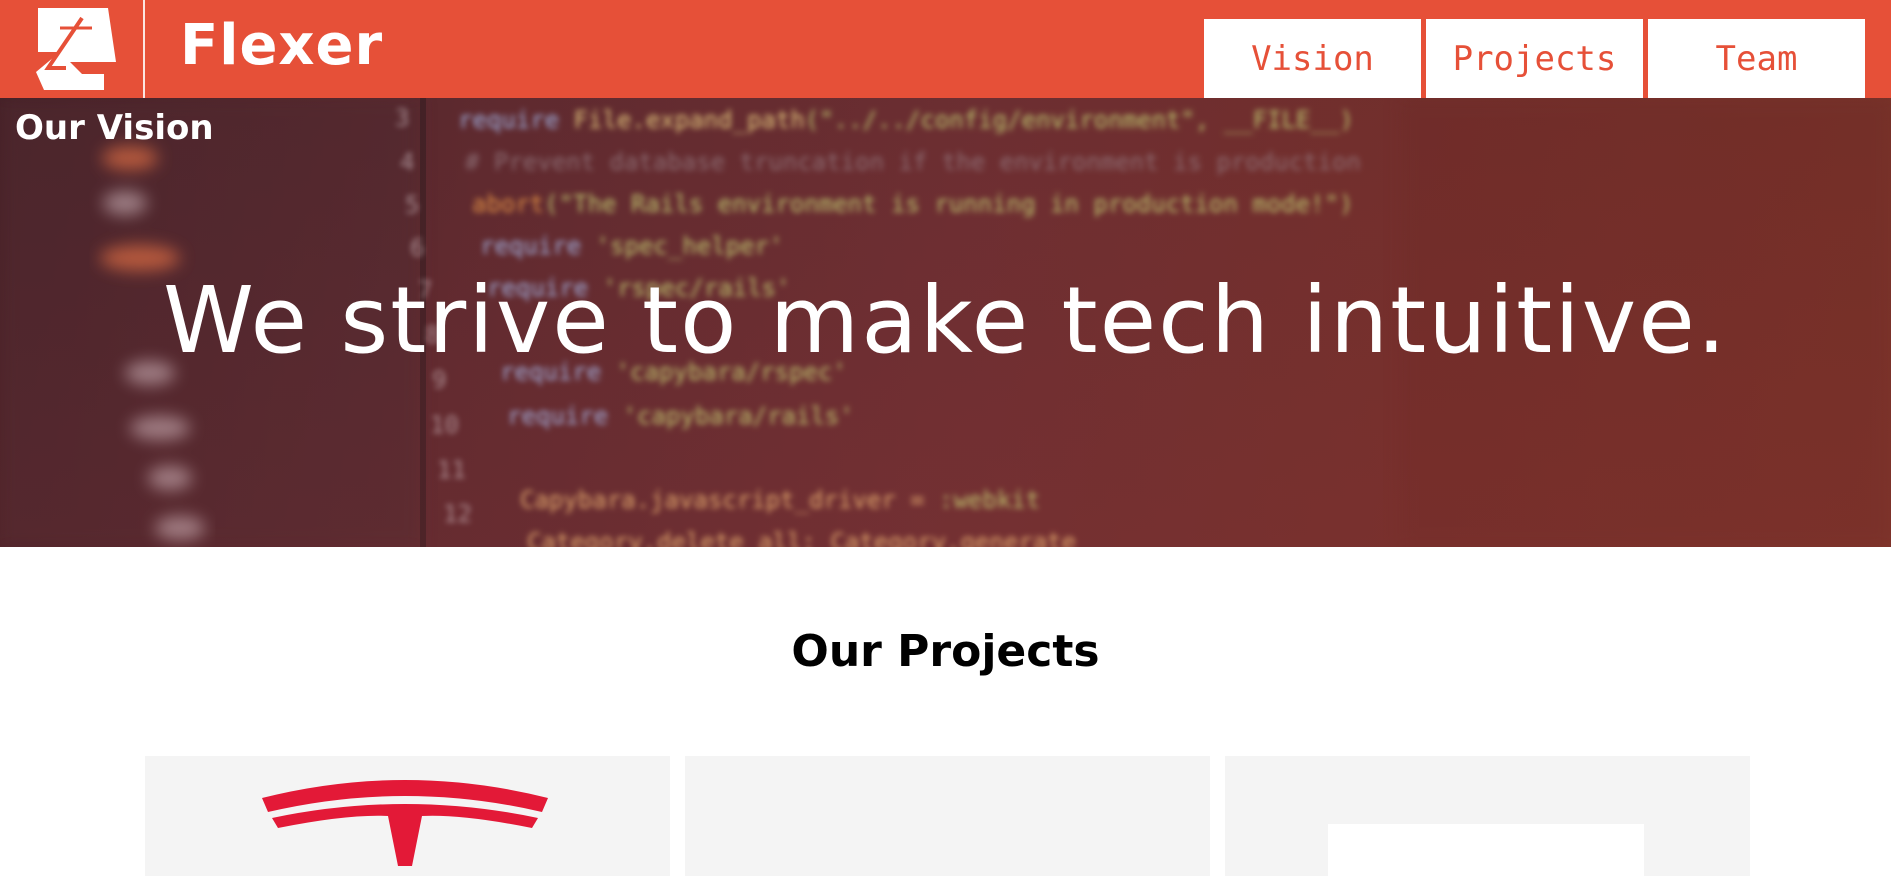 Image resolution: width=1891 pixels, height=876 pixels. What do you see at coordinates (76, 49) in the screenshot?
I see `flexer-logo-icon` at bounding box center [76, 49].